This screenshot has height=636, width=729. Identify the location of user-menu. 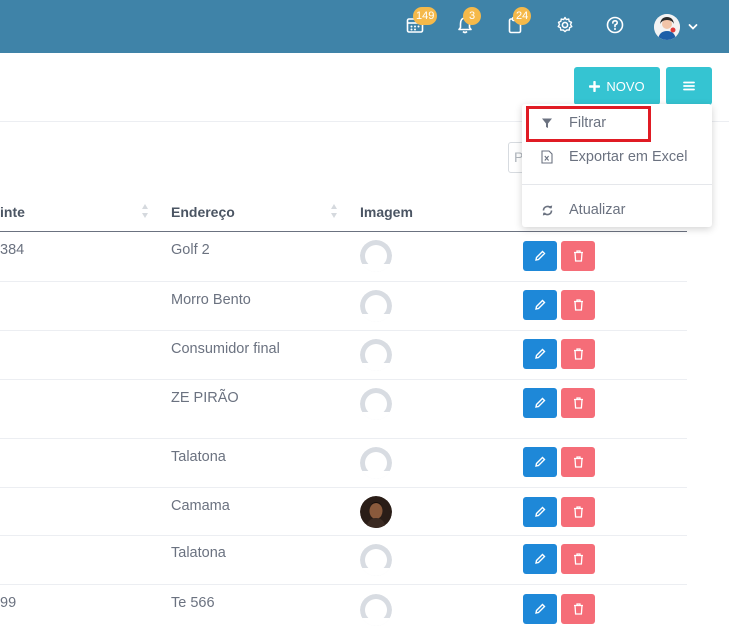
(679, 27).